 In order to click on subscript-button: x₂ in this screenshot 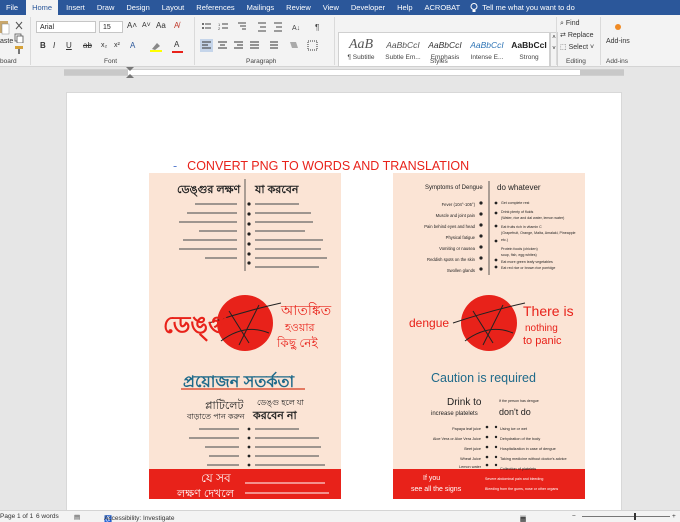, I will do `click(104, 46)`.